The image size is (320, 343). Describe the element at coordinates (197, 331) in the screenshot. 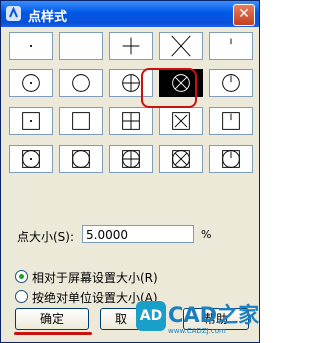

I see `watermark-url: www.CADZJ.com` at that location.